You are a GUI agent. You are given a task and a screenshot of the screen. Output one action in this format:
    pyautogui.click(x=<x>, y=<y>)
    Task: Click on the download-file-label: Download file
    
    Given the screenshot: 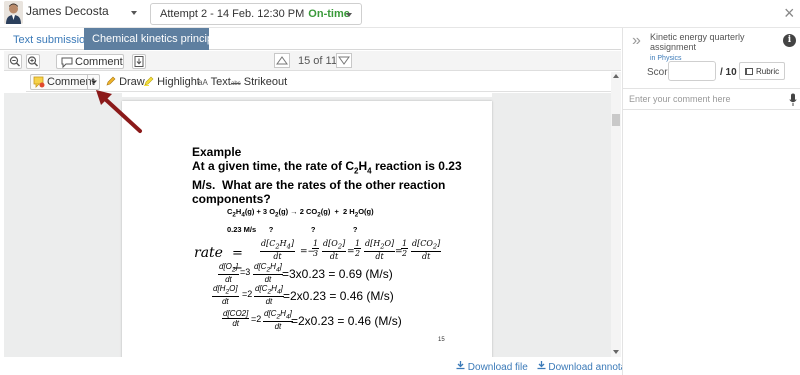 What is the action you would take?
    pyautogui.click(x=497, y=367)
    